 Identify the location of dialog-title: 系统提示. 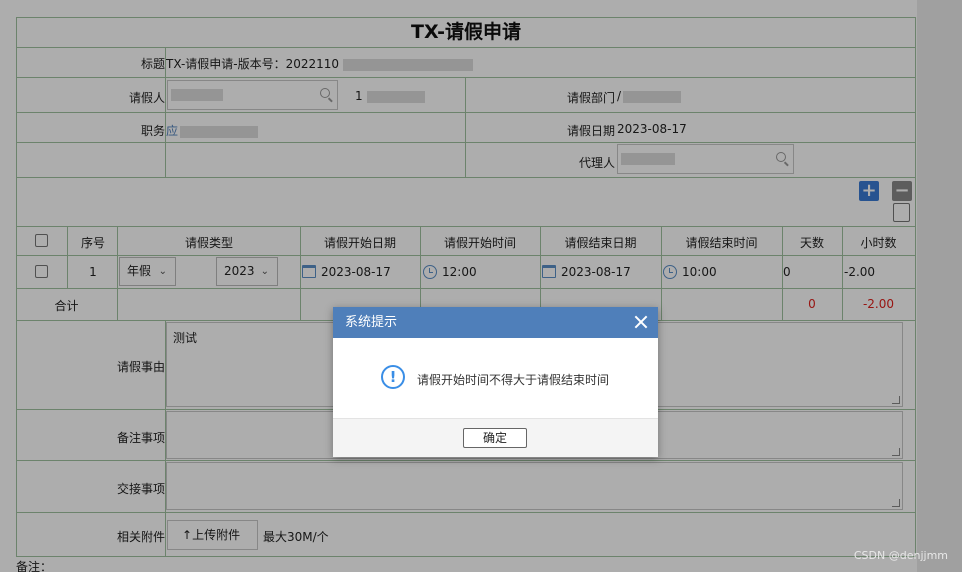
(371, 322).